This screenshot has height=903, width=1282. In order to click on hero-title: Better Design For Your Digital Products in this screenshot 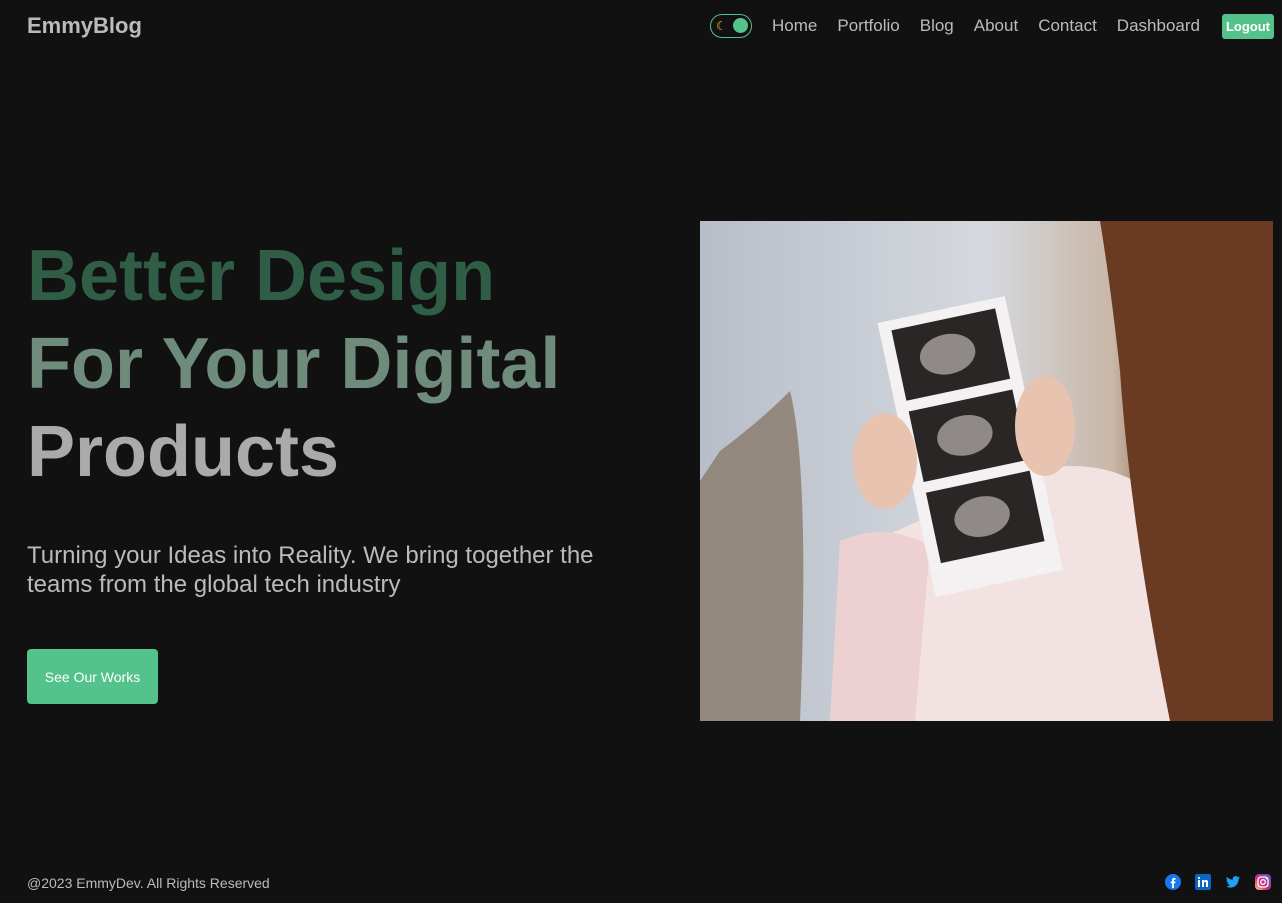, I will do `click(337, 364)`.